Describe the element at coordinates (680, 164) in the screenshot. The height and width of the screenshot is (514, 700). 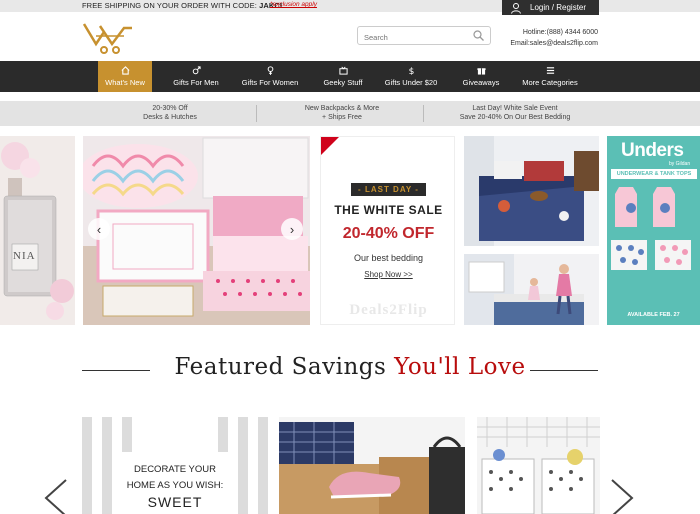
I see `unders-by: by Gildan` at that location.